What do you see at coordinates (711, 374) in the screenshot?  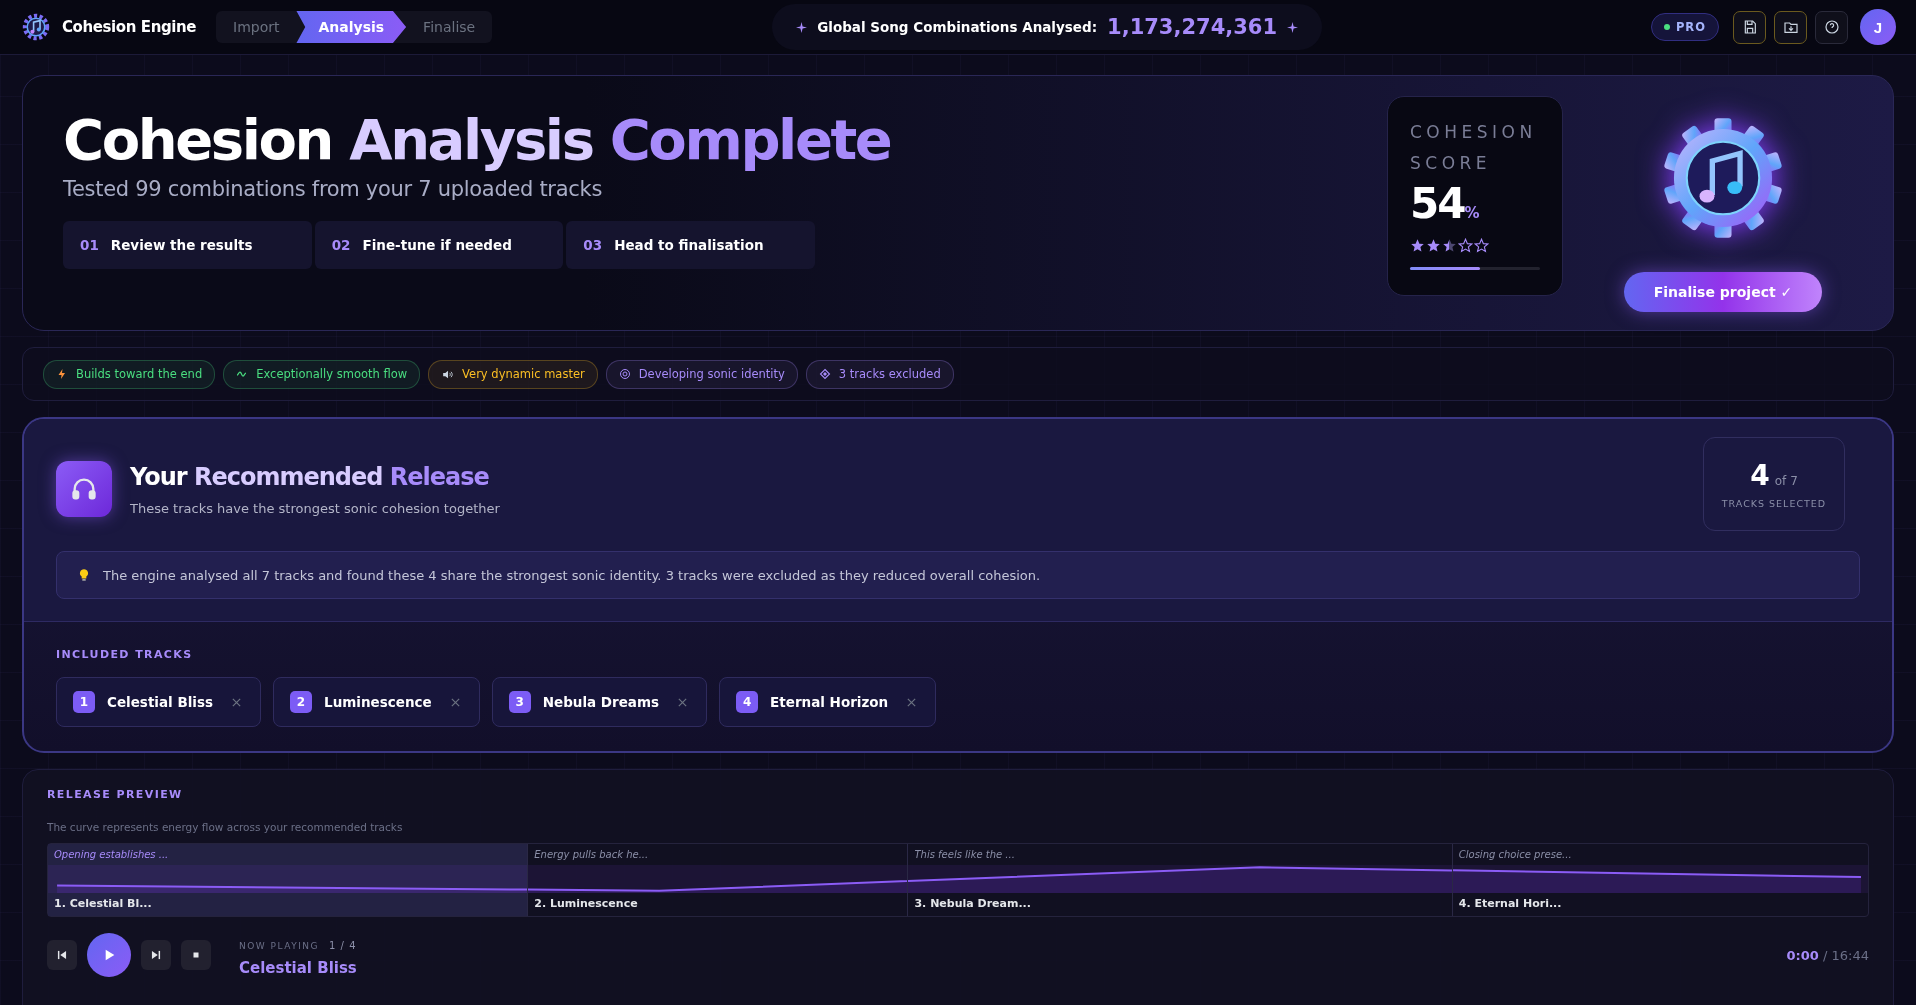 I see `tag-label: Developing sonic identity` at bounding box center [711, 374].